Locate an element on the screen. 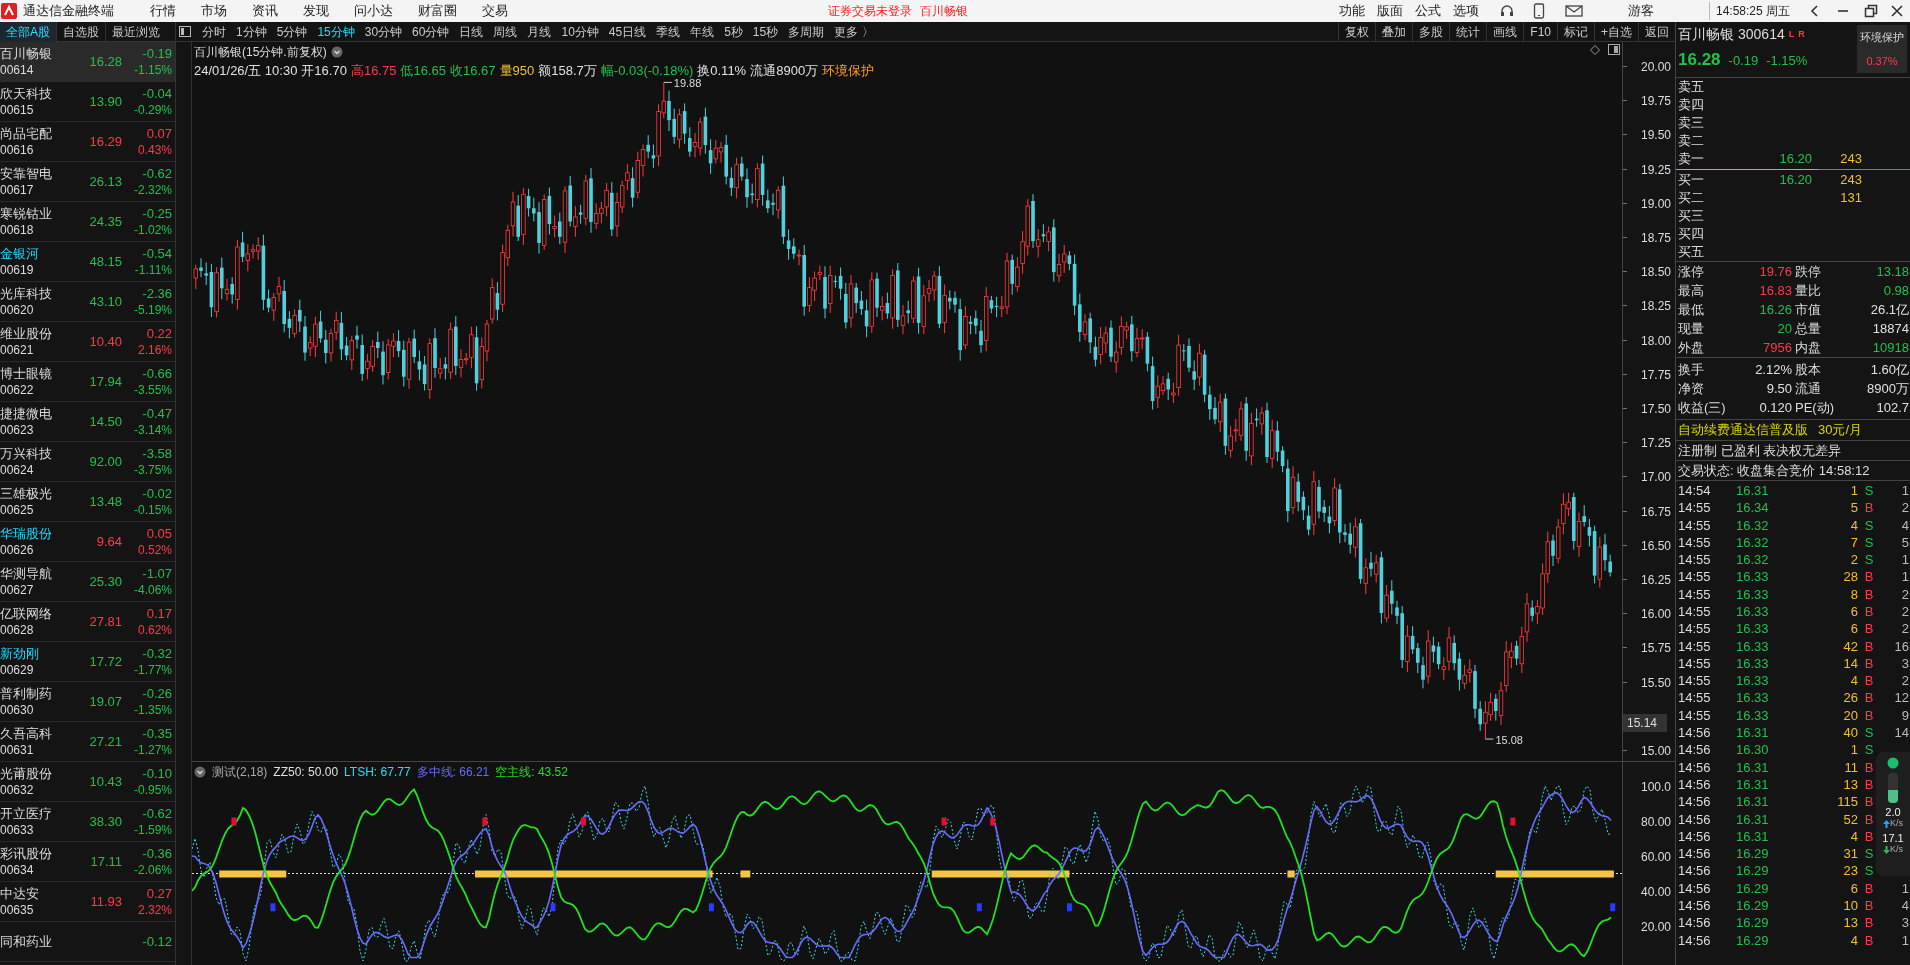 Image resolution: width=1910 pixels, height=965 pixels. period-tab: 30分钟 is located at coordinates (383, 31).